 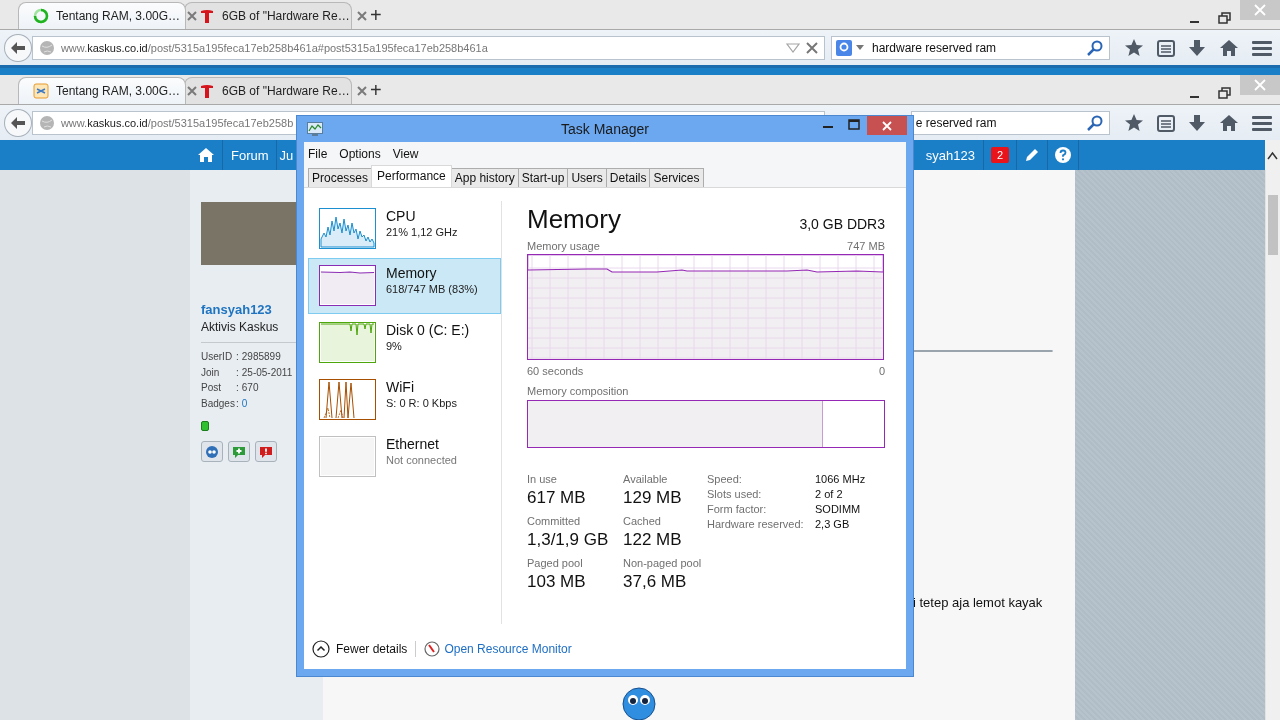 What do you see at coordinates (267, 372) in the screenshot?
I see `stat-value: 25-05-2011` at bounding box center [267, 372].